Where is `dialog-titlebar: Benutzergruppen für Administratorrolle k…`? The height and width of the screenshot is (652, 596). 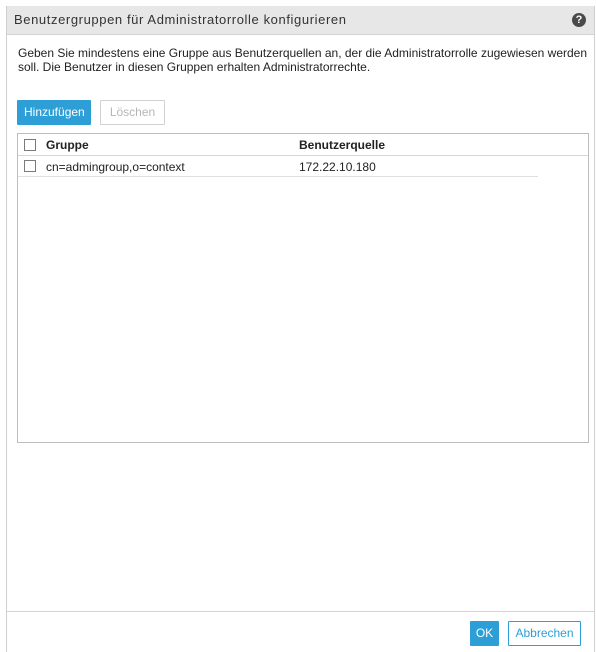 dialog-titlebar: Benutzergruppen für Administratorrolle k… is located at coordinates (300, 20).